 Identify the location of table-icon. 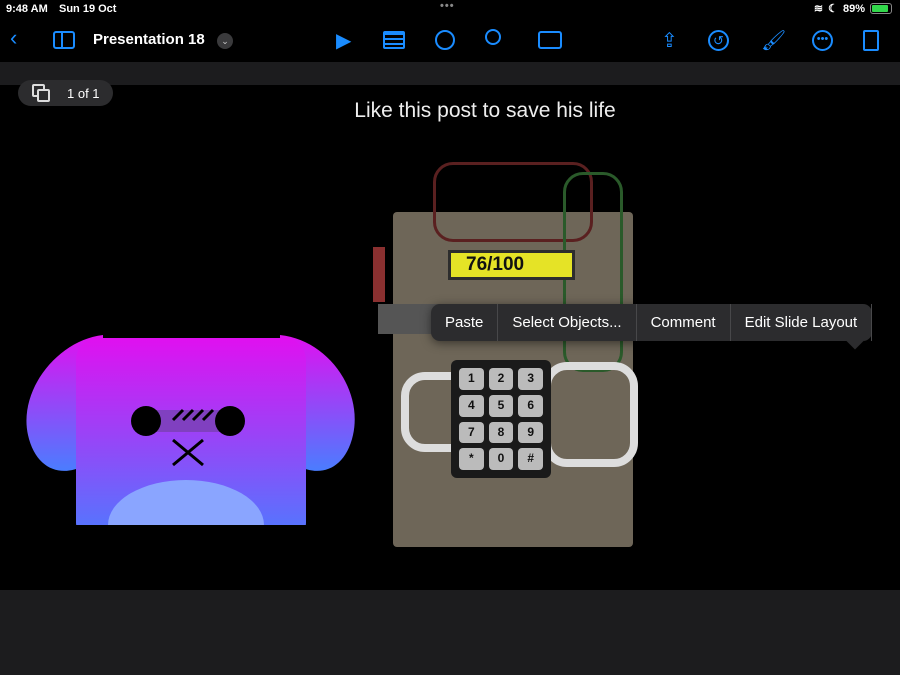
(394, 40).